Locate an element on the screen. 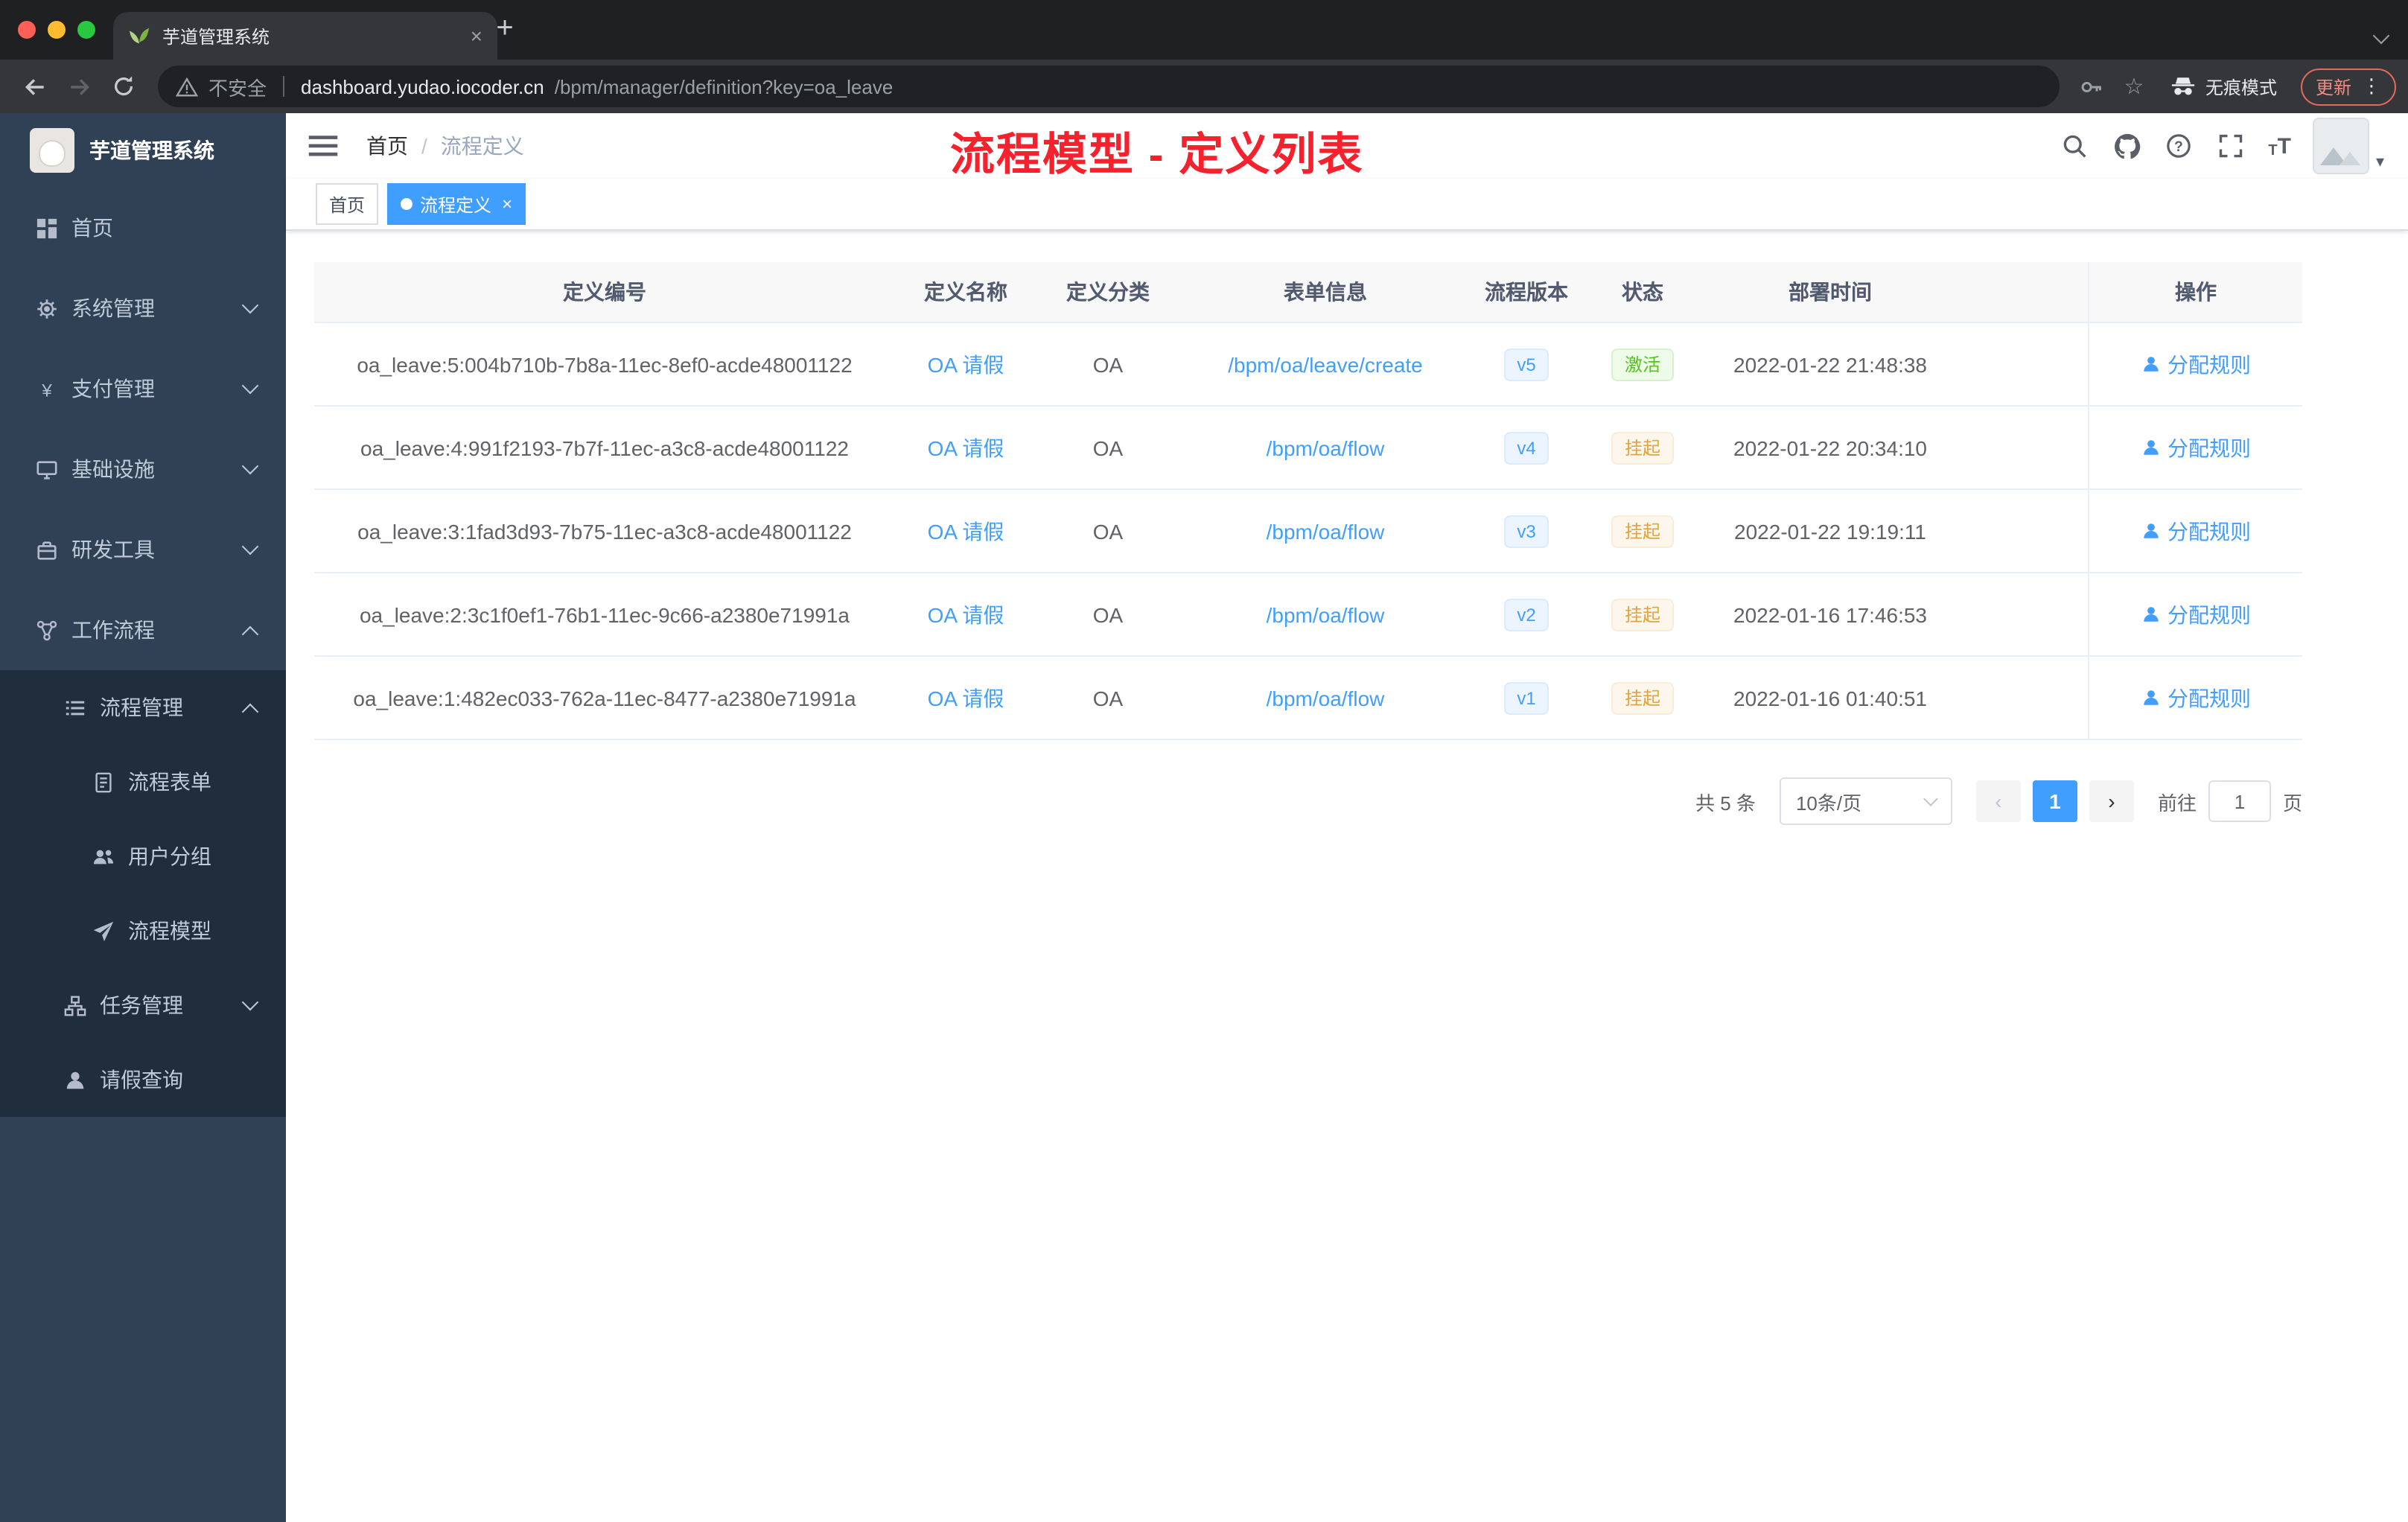  list-icon is located at coordinates (75, 707).